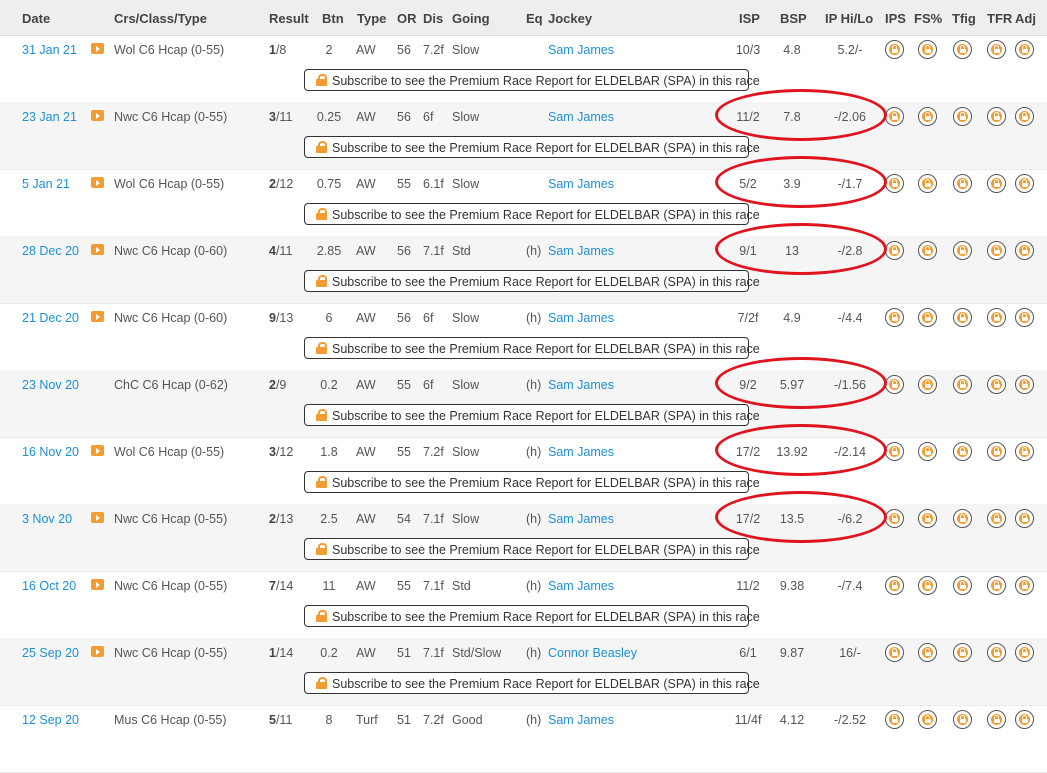 This screenshot has height=773, width=1047. I want to click on col-result: Result, so click(289, 18).